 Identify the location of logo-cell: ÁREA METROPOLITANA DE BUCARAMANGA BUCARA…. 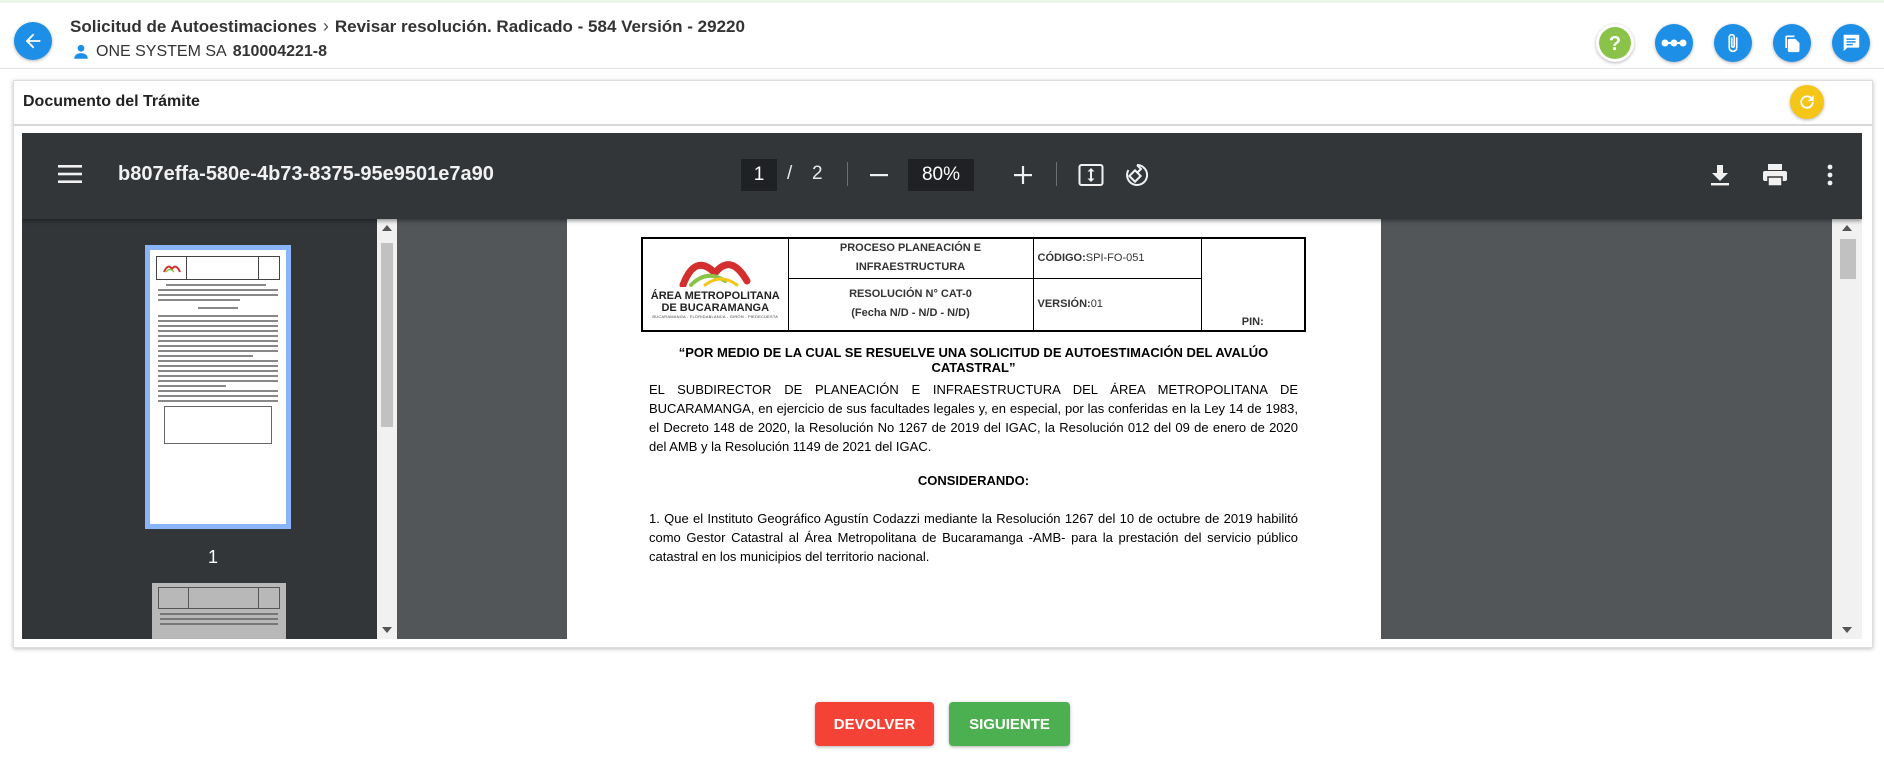
(715, 284).